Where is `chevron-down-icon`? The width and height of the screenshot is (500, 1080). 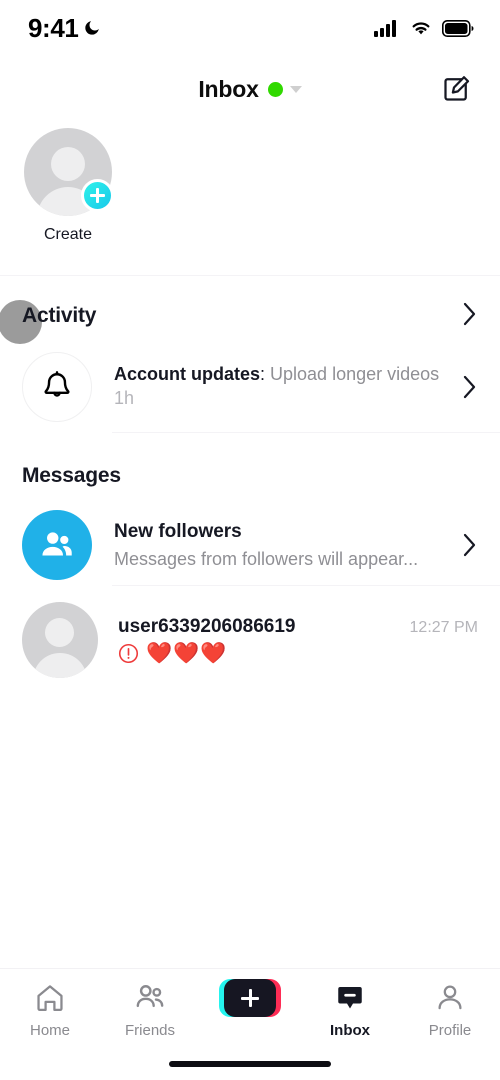
chevron-down-icon is located at coordinates (295, 89).